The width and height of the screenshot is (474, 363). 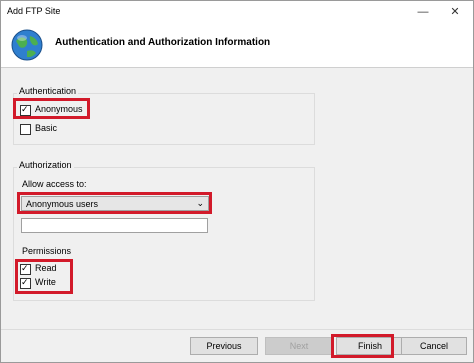 I want to click on anonymous-highlight, so click(x=51, y=108).